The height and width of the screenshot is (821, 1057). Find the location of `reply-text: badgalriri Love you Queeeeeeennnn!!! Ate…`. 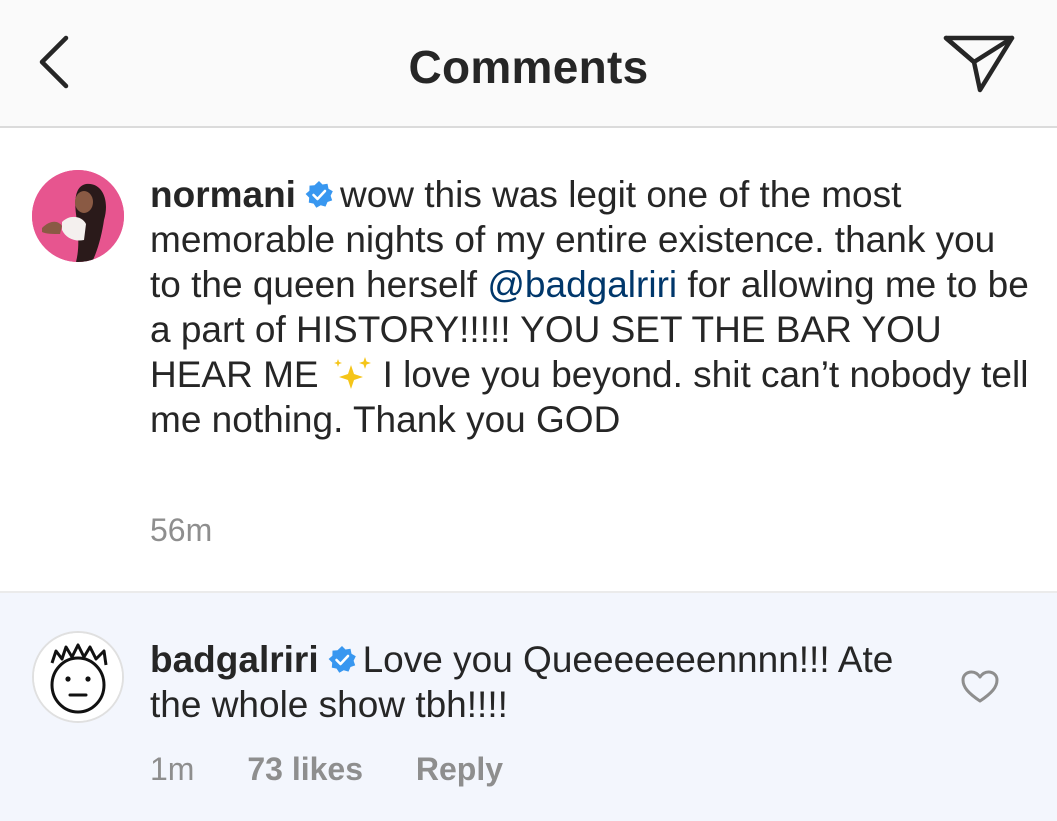

reply-text: badgalriri Love you Queeeeeeennnn!!! Ate… is located at coordinates (540, 682).